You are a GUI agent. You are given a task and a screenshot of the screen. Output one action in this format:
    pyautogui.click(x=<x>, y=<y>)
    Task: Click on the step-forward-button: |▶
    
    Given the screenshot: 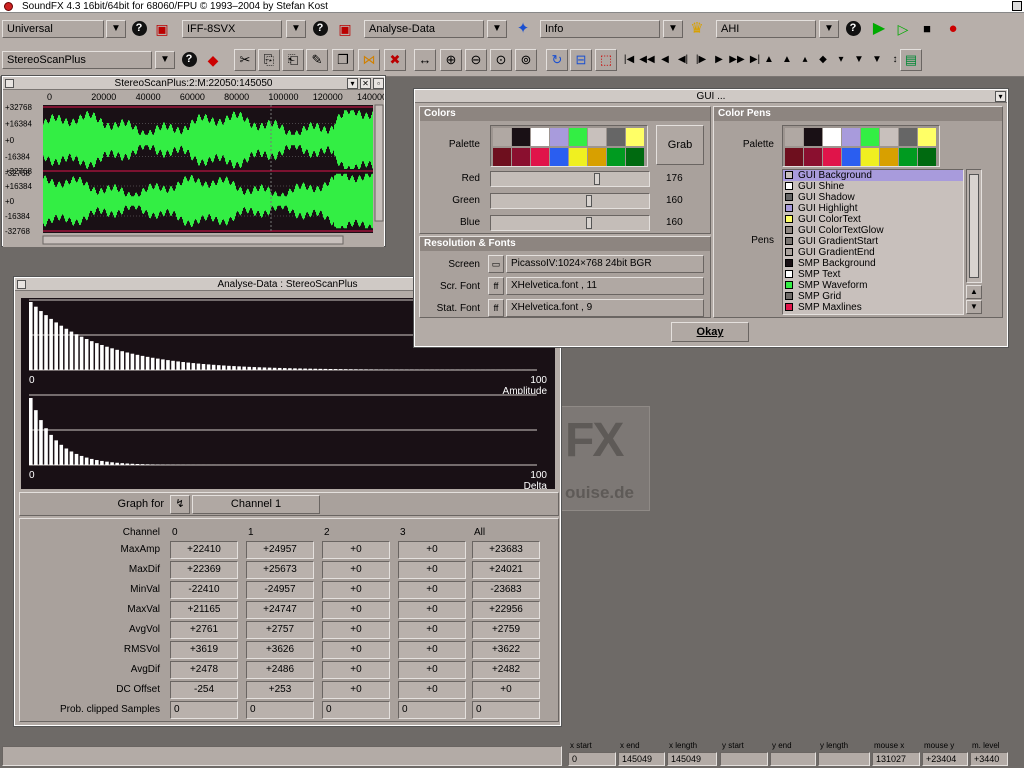 What is the action you would take?
    pyautogui.click(x=701, y=60)
    